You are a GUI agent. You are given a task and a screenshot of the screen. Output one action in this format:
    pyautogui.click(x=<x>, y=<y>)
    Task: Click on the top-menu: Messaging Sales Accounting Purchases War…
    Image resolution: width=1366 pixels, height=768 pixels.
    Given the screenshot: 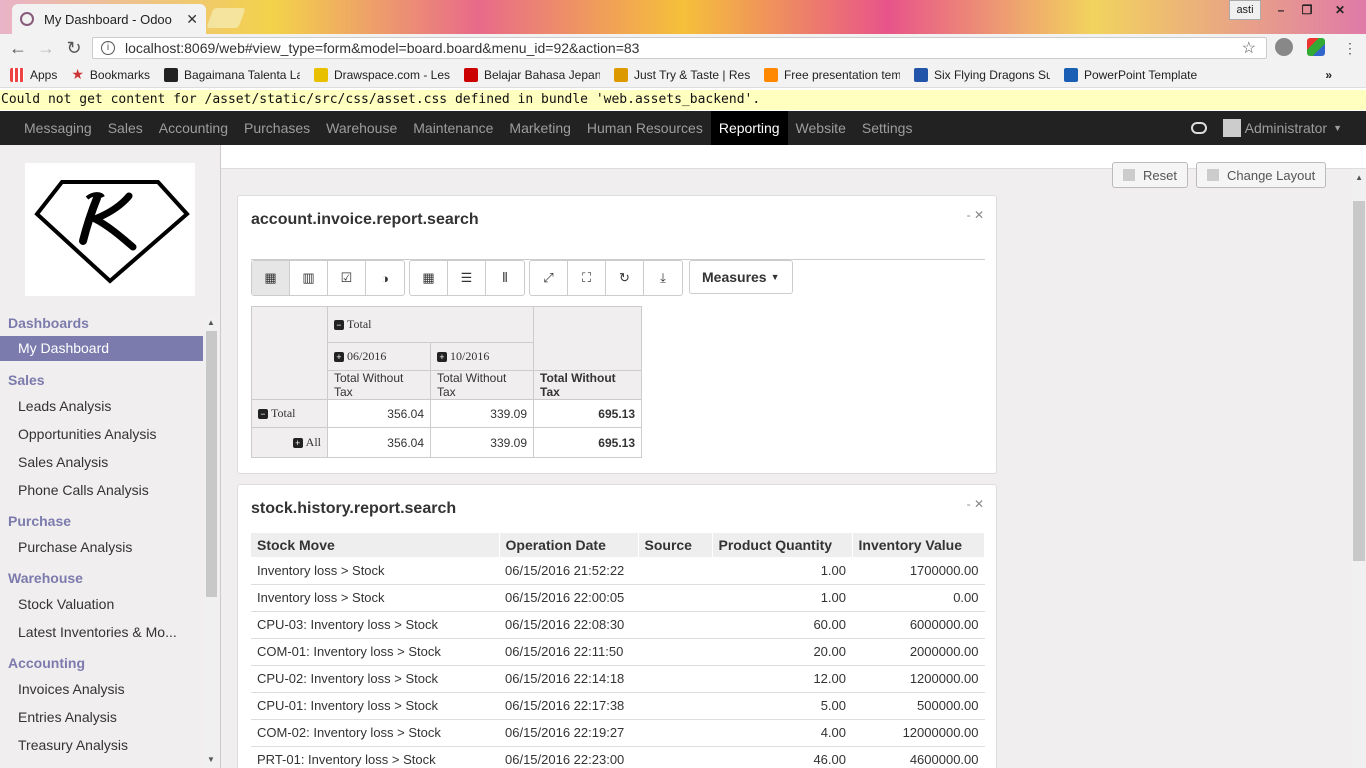 What is the action you would take?
    pyautogui.click(x=683, y=128)
    